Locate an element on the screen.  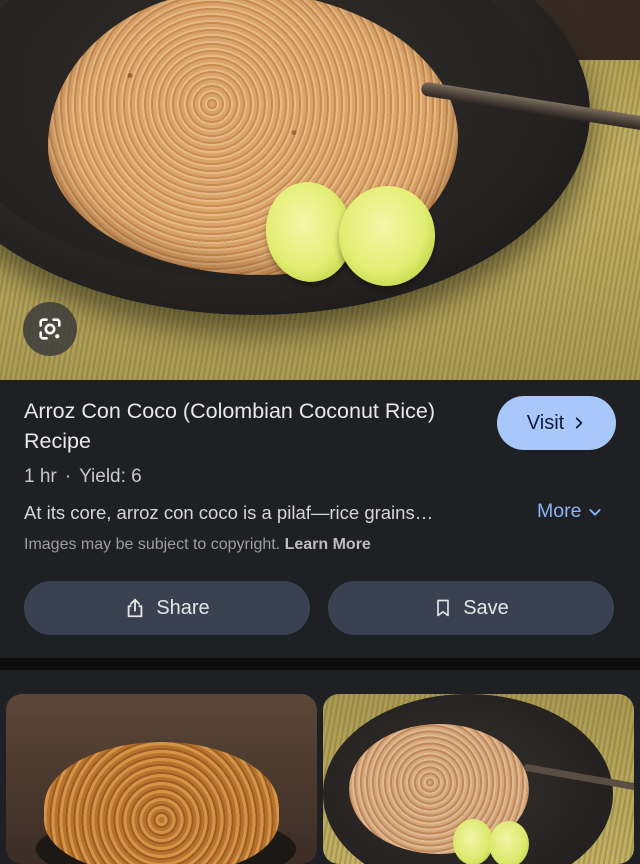
section-divider is located at coordinates (320, 664).